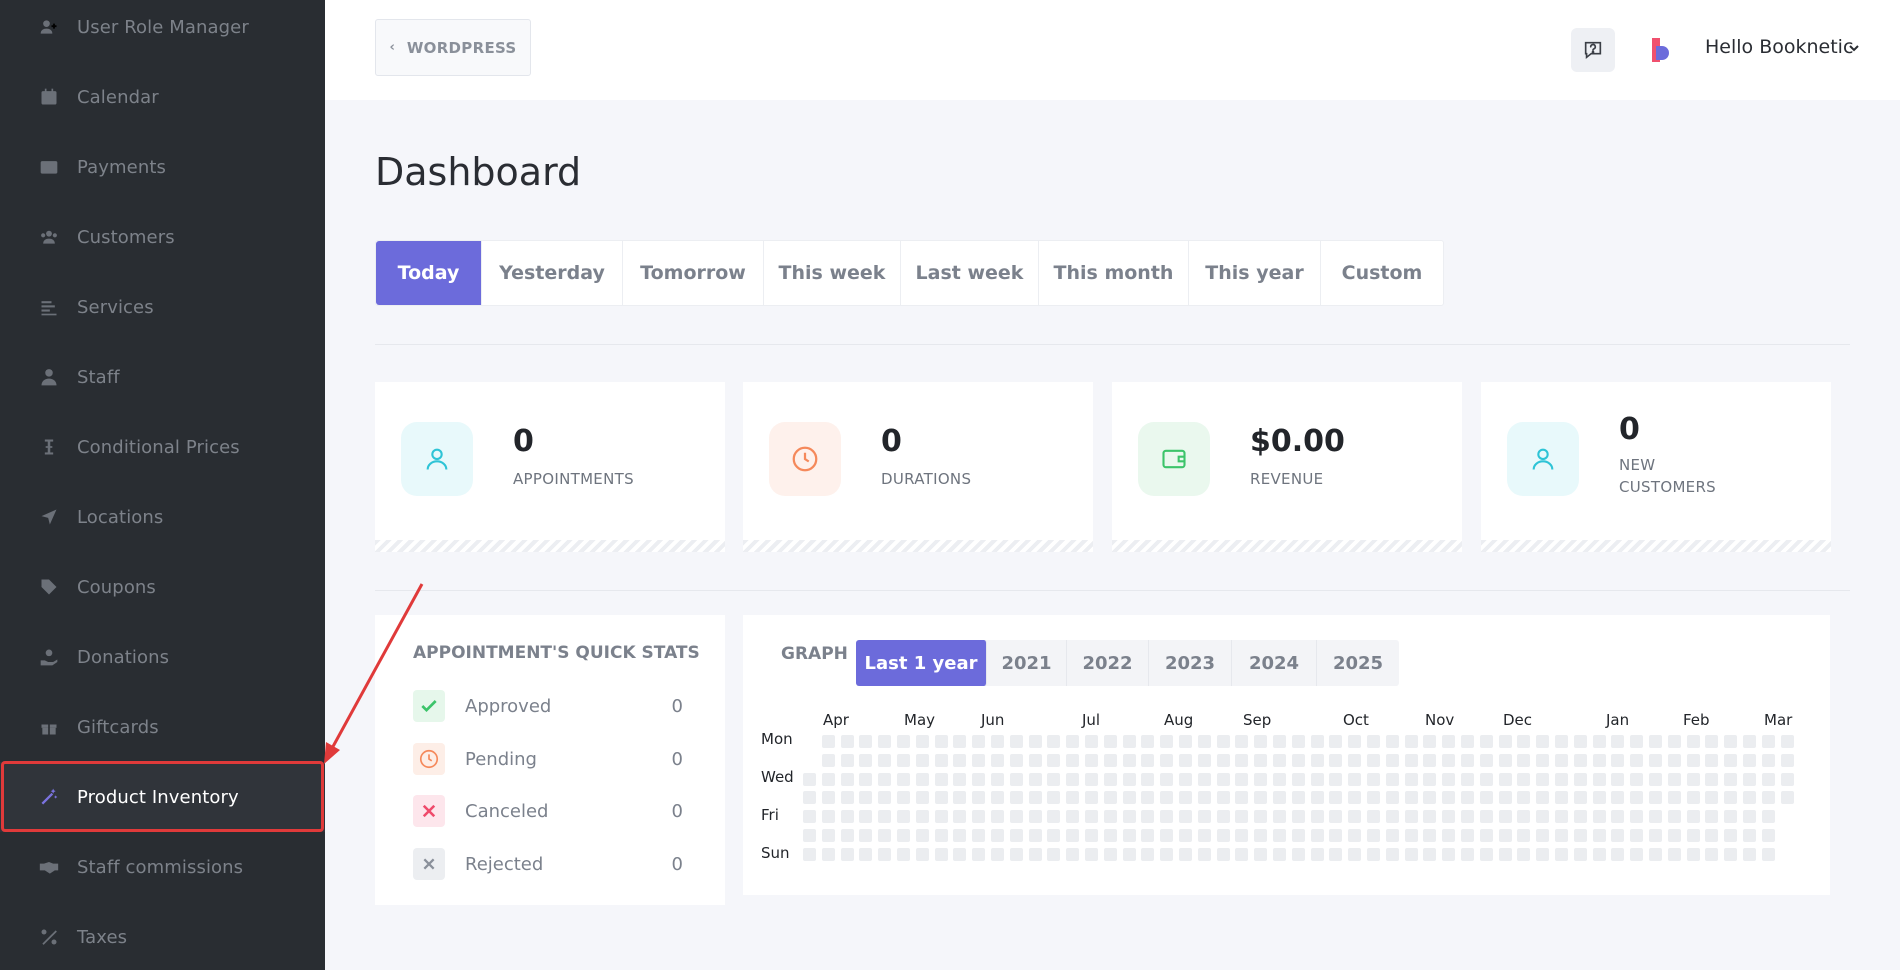  I want to click on tab-tomorrow: Tomorrow, so click(693, 273).